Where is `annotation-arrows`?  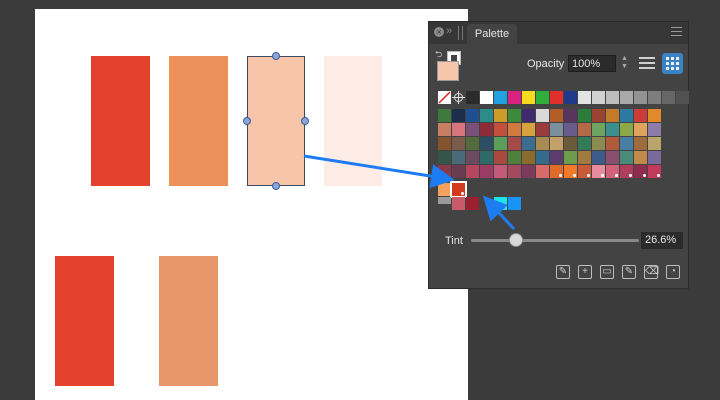
annotation-arrows is located at coordinates (409, 192).